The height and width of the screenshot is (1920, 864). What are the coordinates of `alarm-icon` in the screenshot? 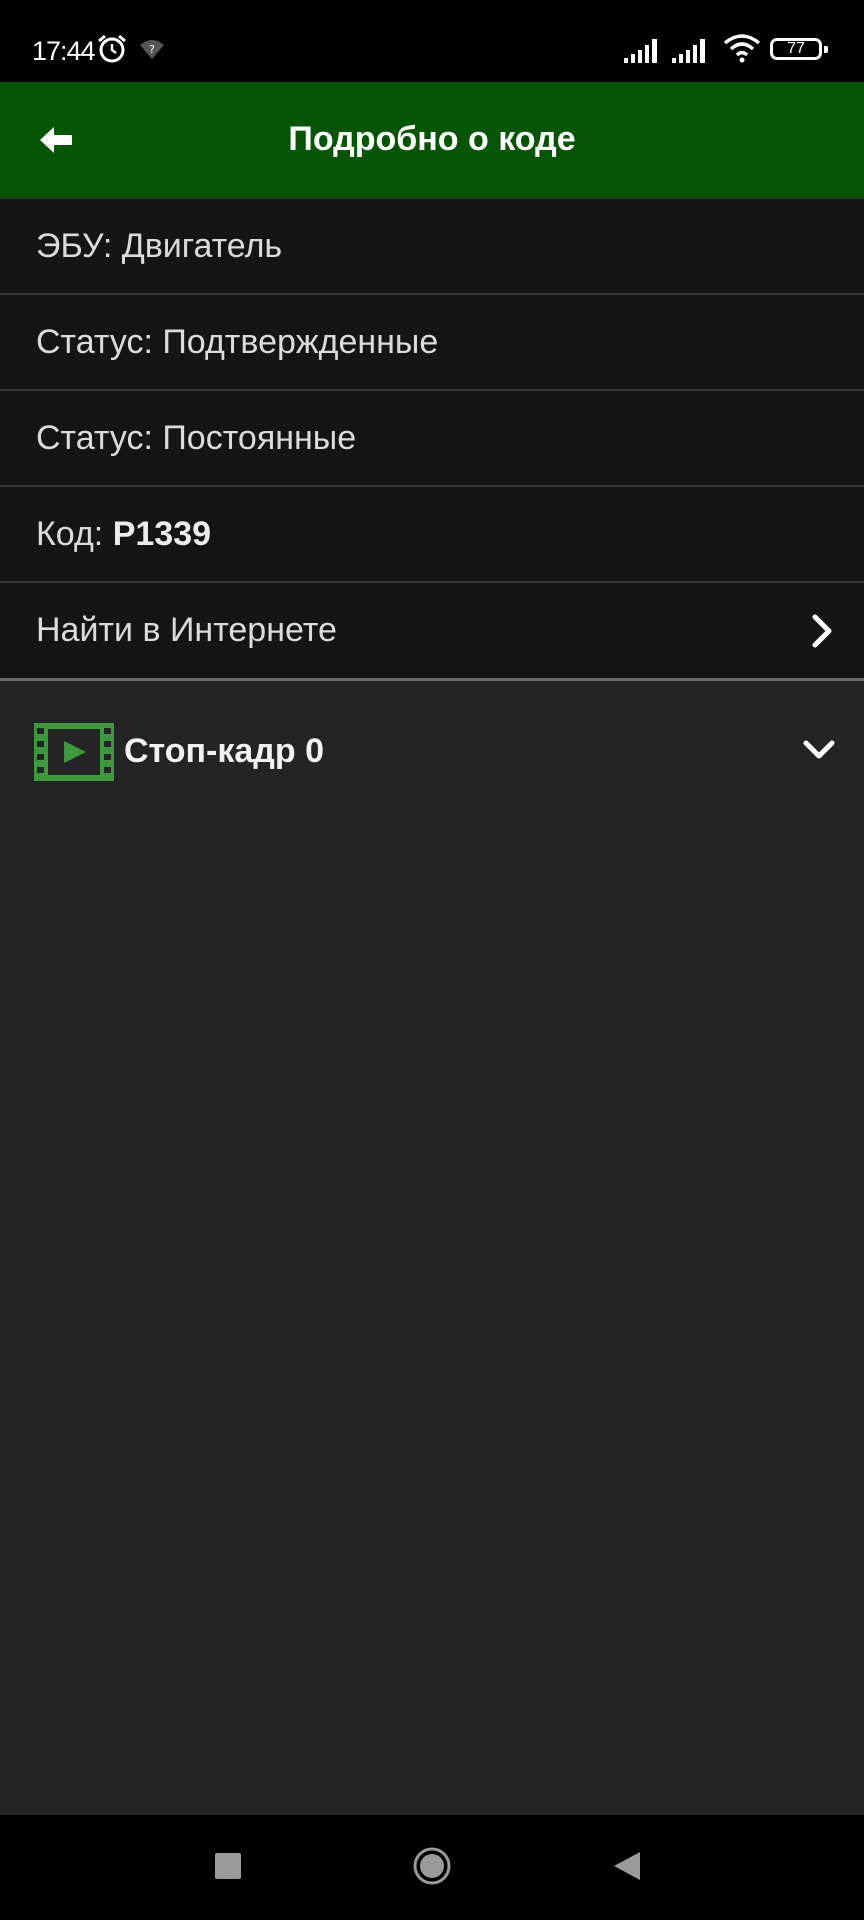 It's located at (112, 51).